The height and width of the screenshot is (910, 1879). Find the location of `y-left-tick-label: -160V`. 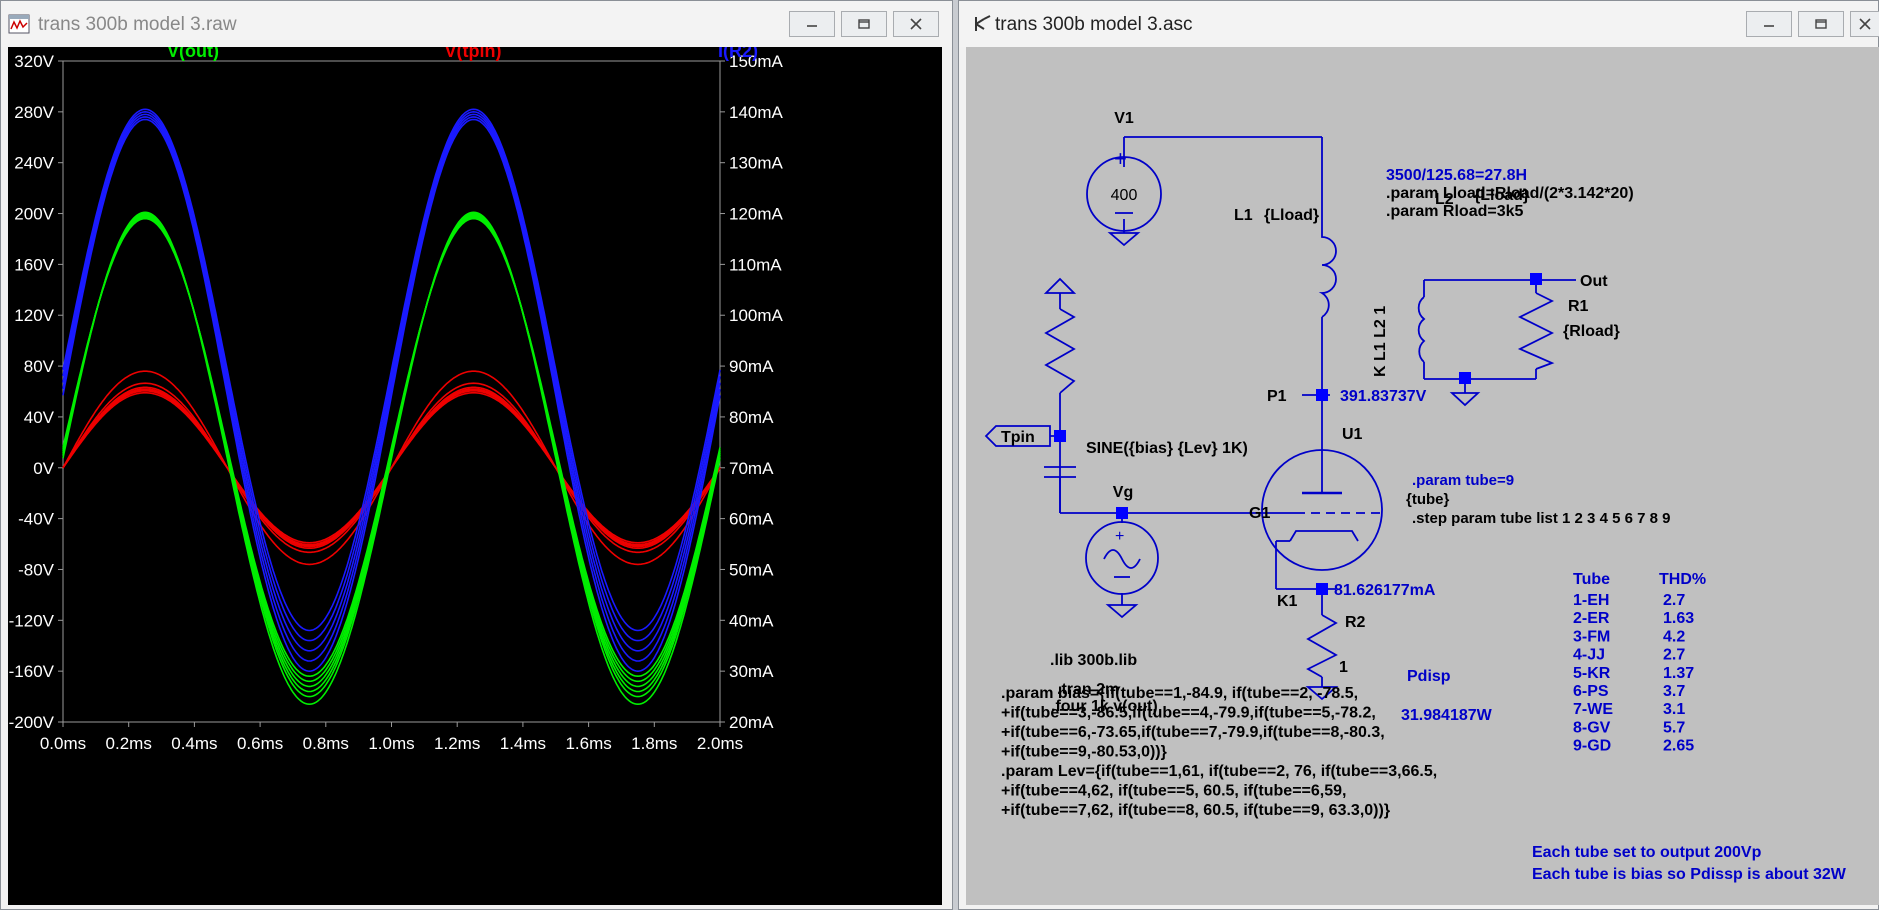

y-left-tick-label: -160V is located at coordinates (32, 671).